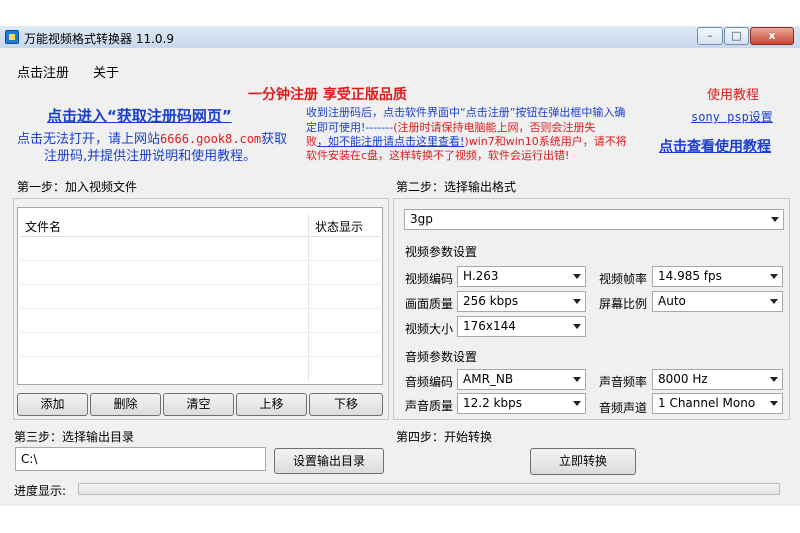  I want to click on frame-rate-label: 视频帧率, so click(623, 279).